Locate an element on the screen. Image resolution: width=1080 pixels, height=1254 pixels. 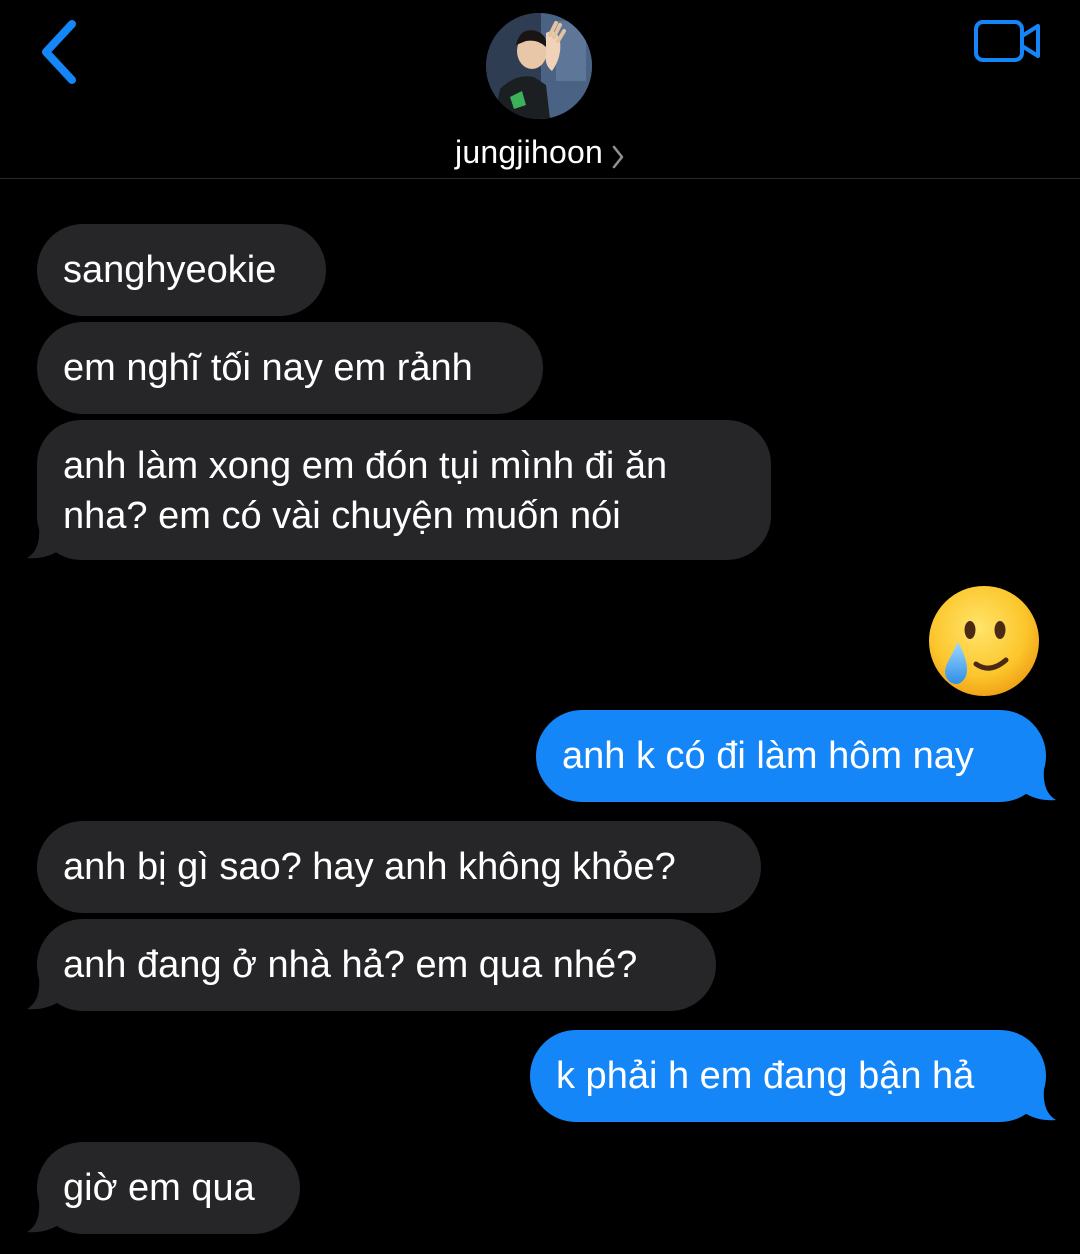
message-bubble-incoming: giờ em qua is located at coordinates (168, 1188).